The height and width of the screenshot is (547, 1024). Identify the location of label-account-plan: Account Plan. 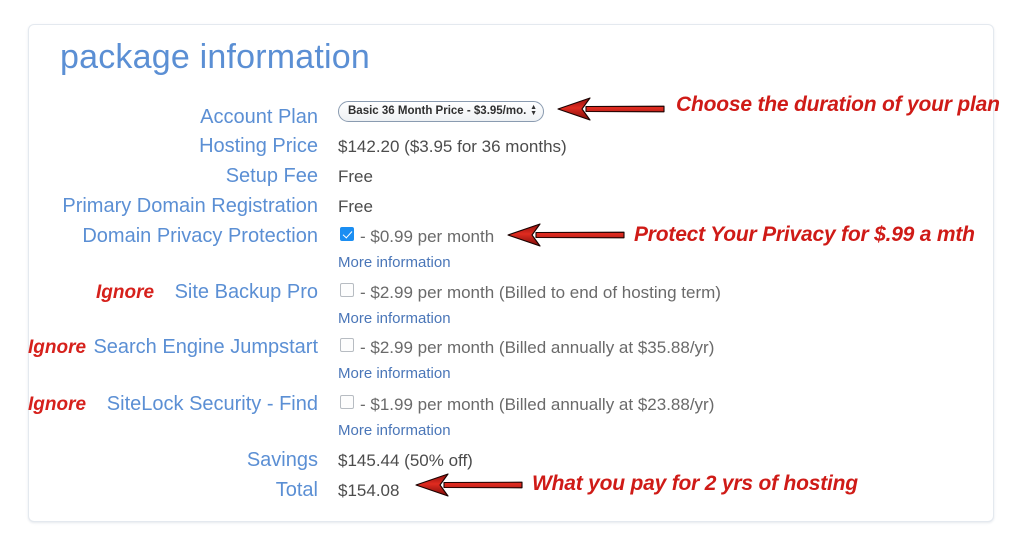
(259, 117).